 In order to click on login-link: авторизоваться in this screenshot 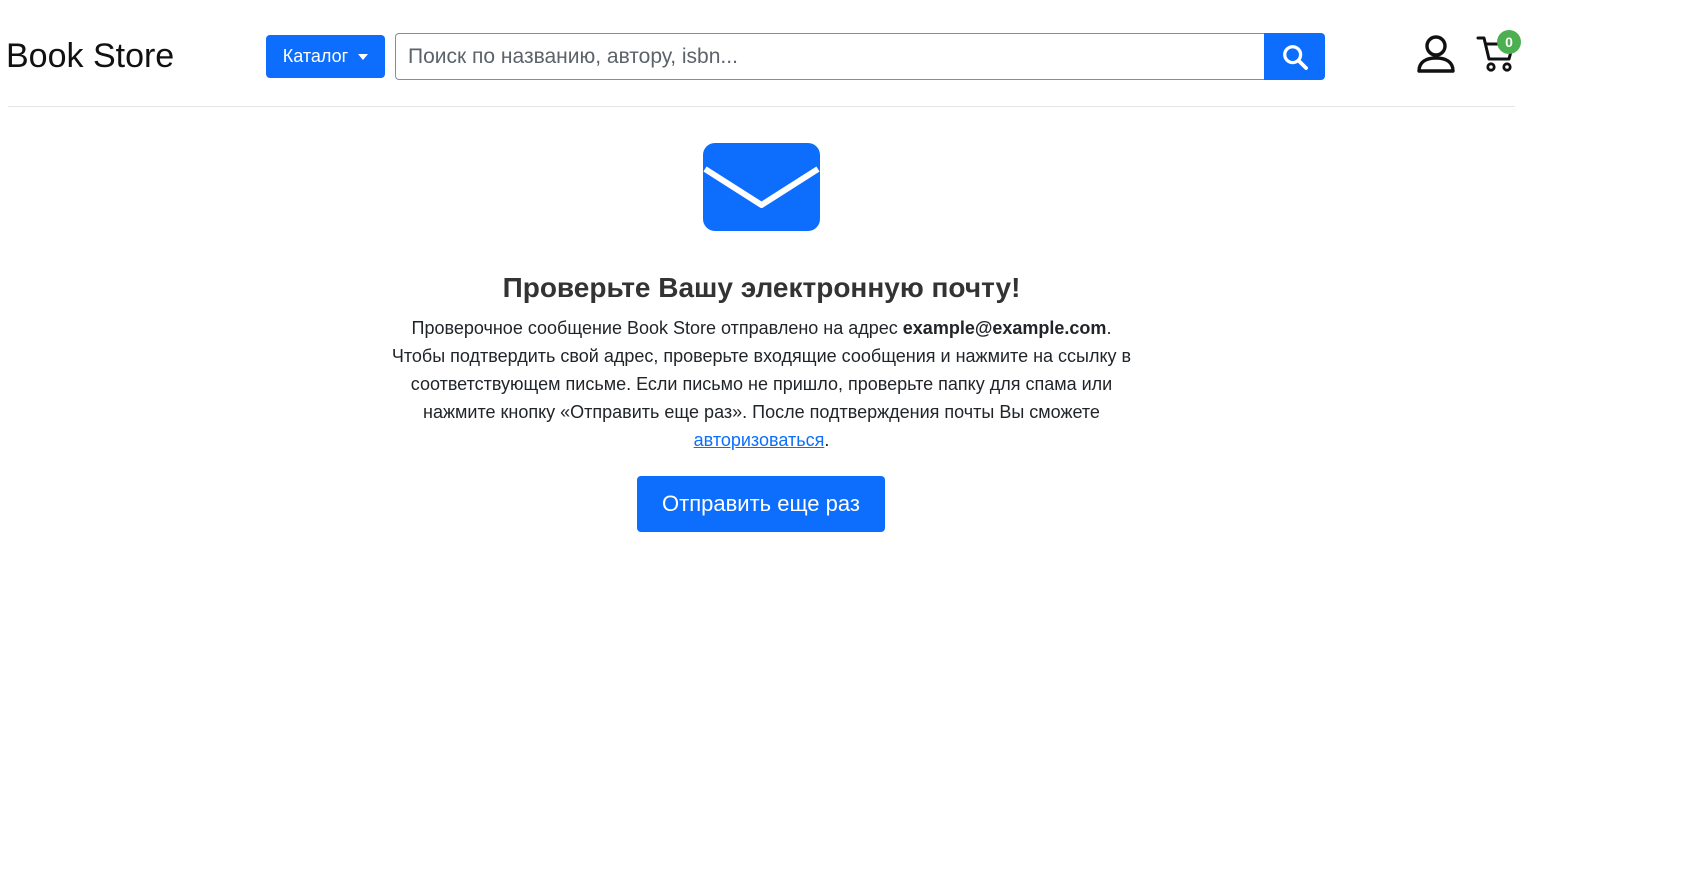, I will do `click(759, 440)`.